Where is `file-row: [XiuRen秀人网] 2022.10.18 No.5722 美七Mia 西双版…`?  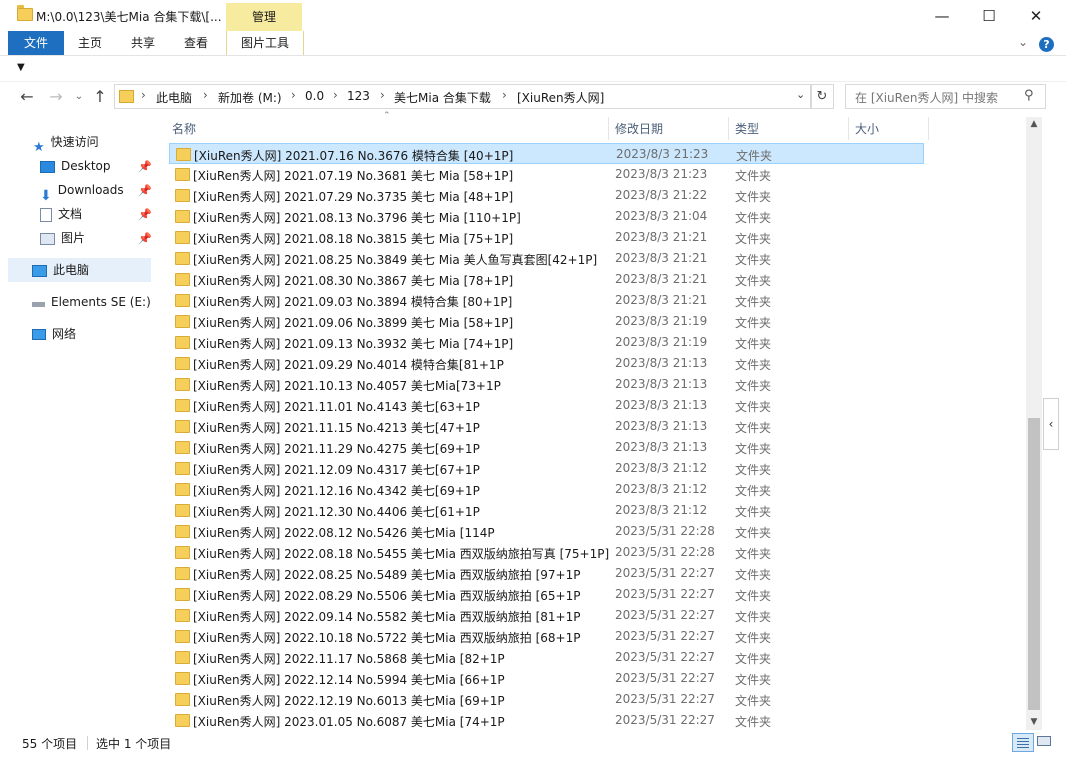 file-row: [XiuRen秀人网] 2022.10.18 No.5722 美七Mia 西双版… is located at coordinates (546, 636).